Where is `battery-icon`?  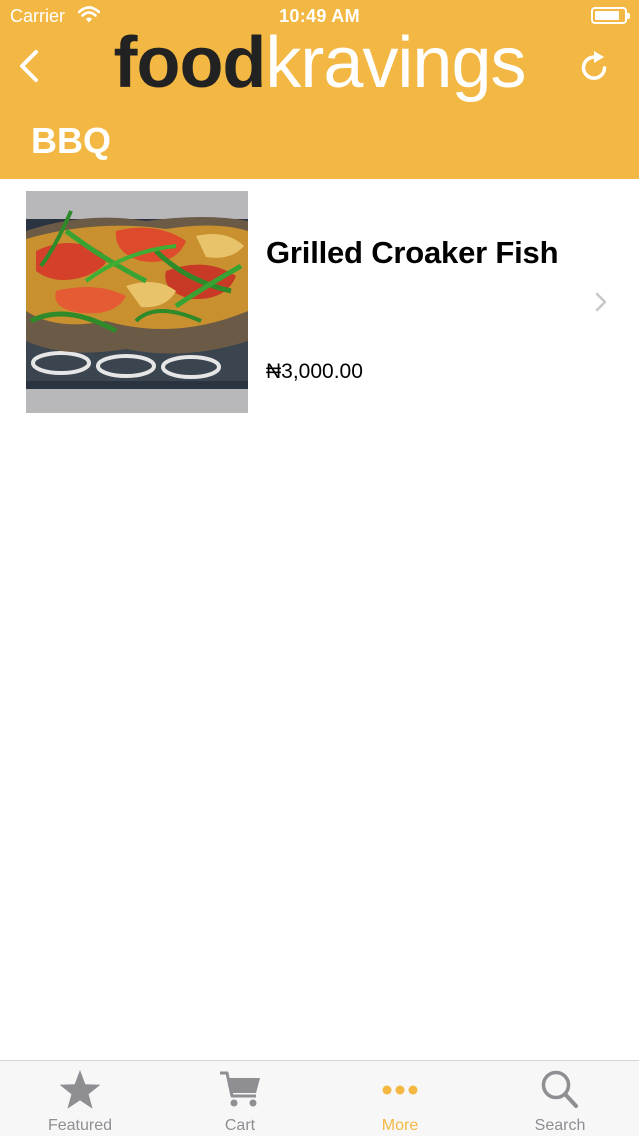 battery-icon is located at coordinates (610, 15).